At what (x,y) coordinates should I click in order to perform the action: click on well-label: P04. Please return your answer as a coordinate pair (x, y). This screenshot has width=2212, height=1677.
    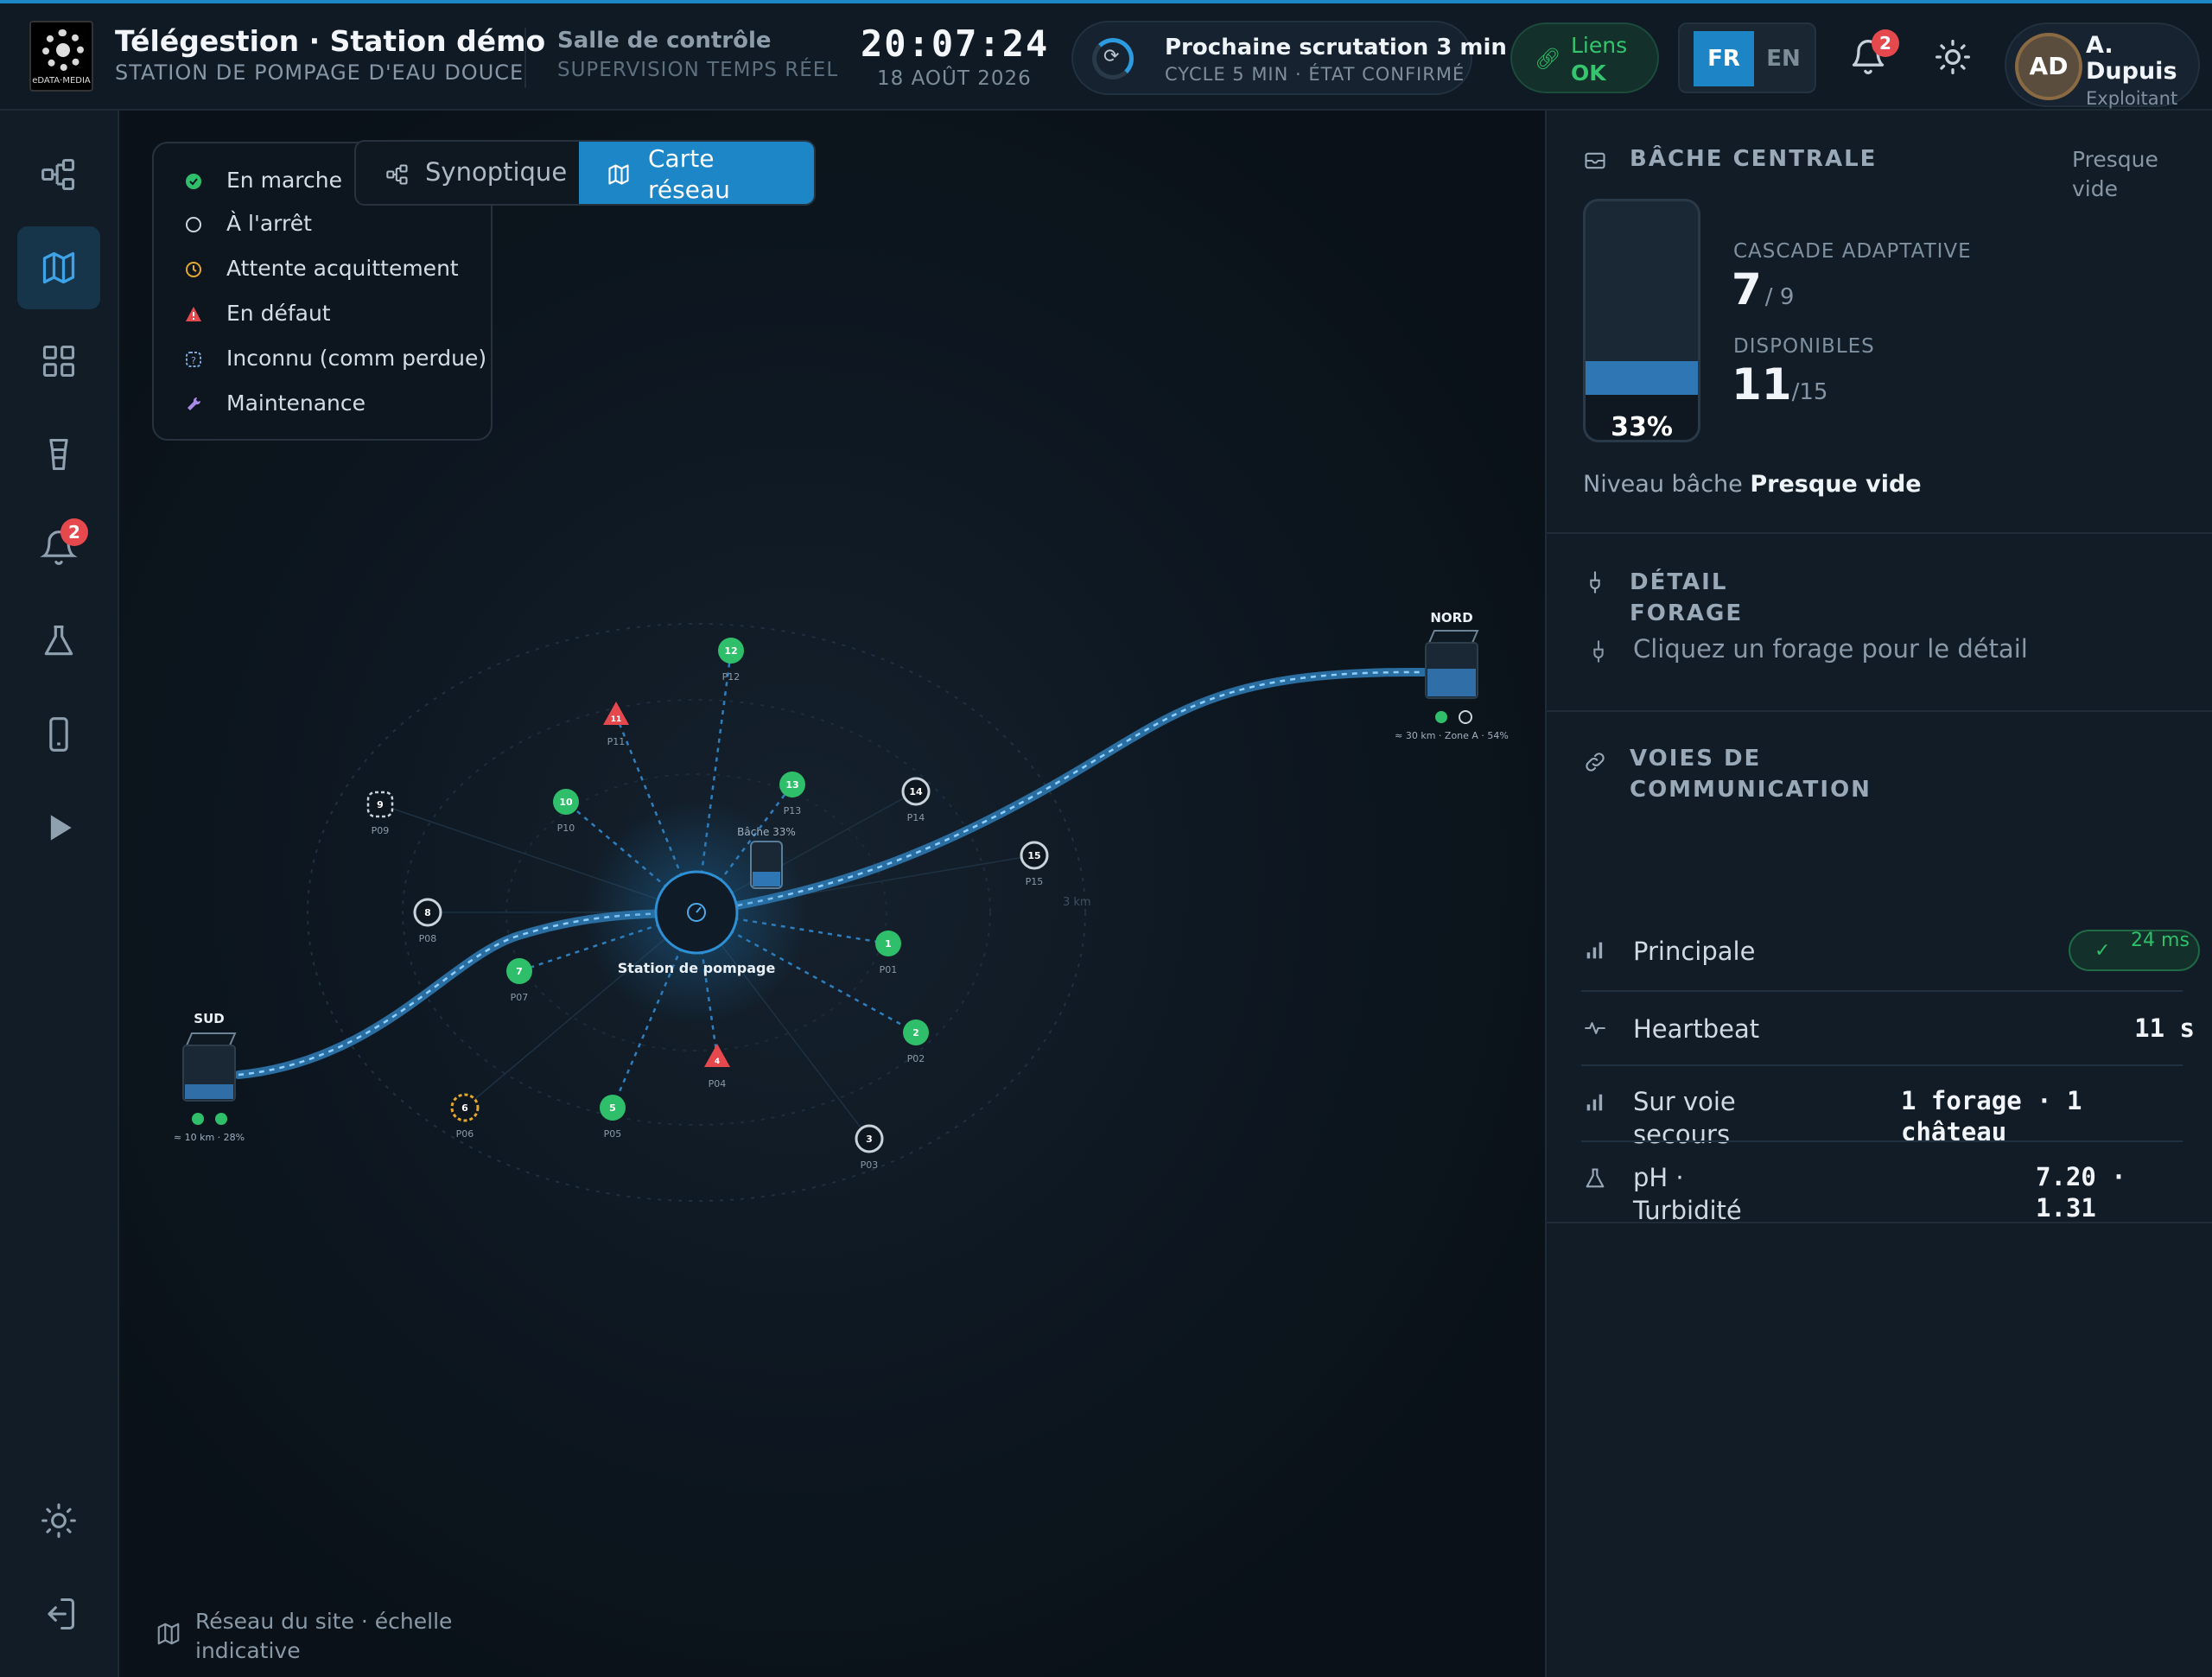
    Looking at the image, I should click on (718, 1083).